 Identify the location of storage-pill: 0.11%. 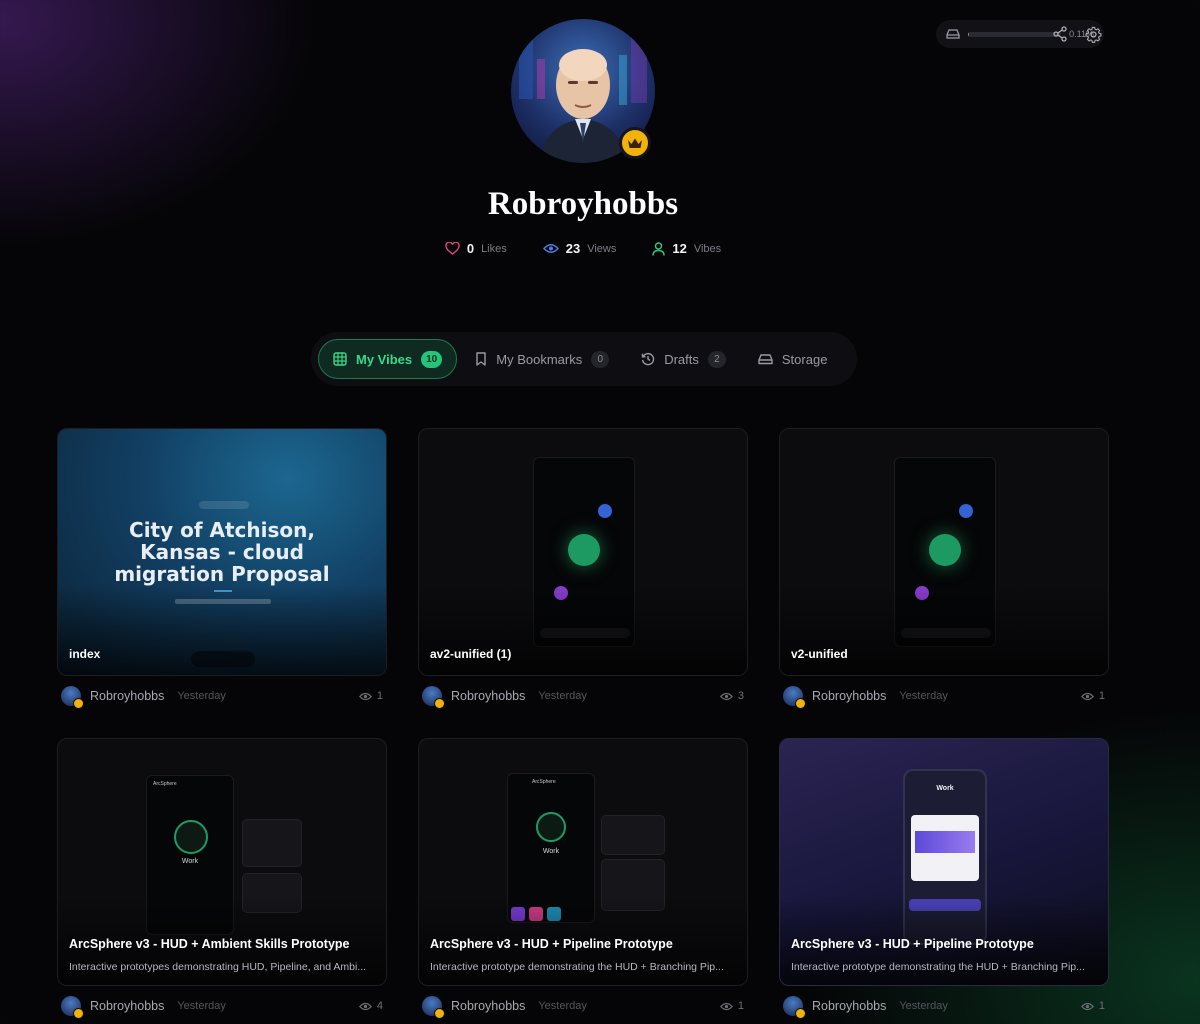
(1020, 34).